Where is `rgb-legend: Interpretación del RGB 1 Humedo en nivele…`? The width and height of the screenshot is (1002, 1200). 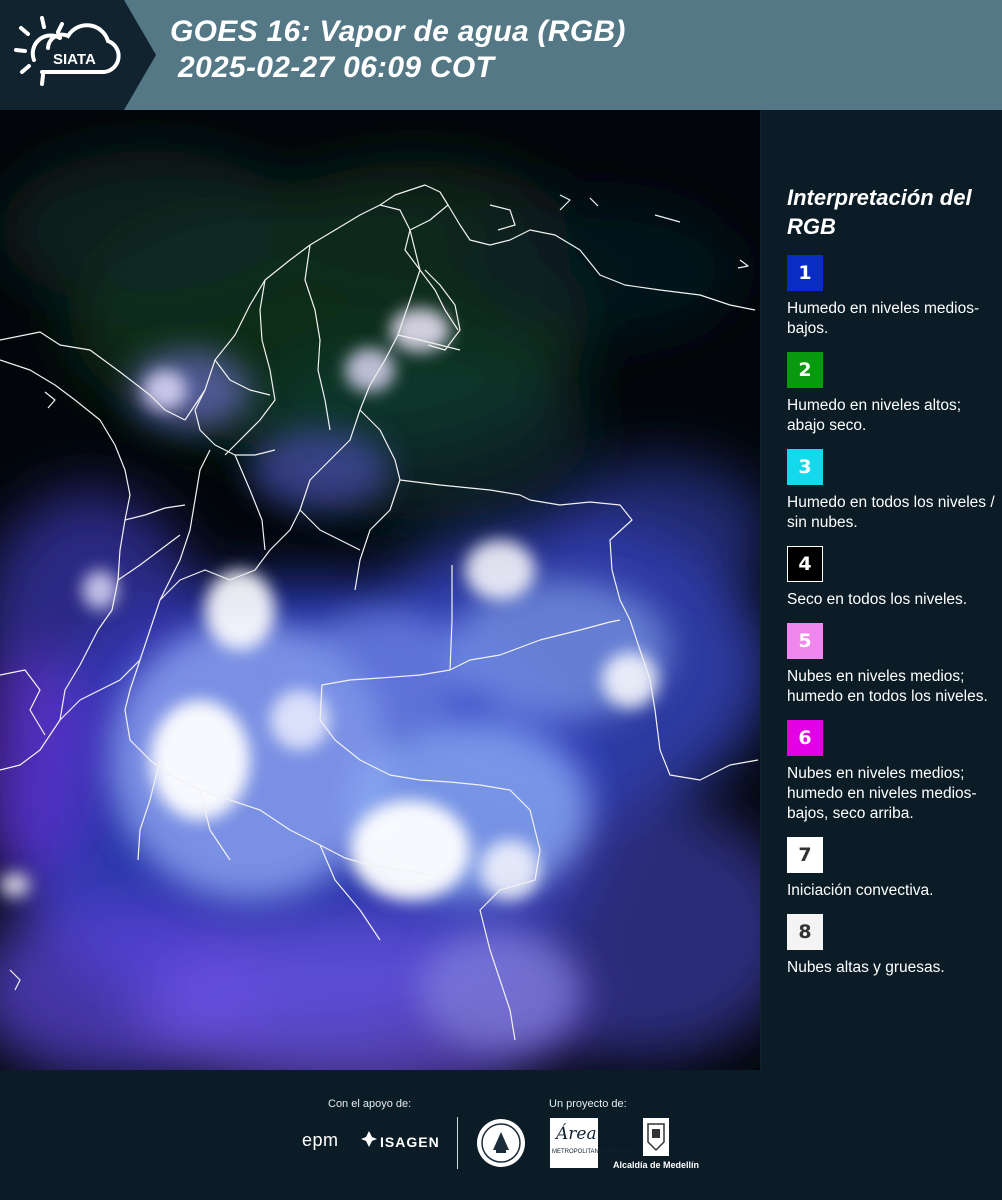 rgb-legend: Interpretación del RGB 1 Humedo en nivele… is located at coordinates (892, 587).